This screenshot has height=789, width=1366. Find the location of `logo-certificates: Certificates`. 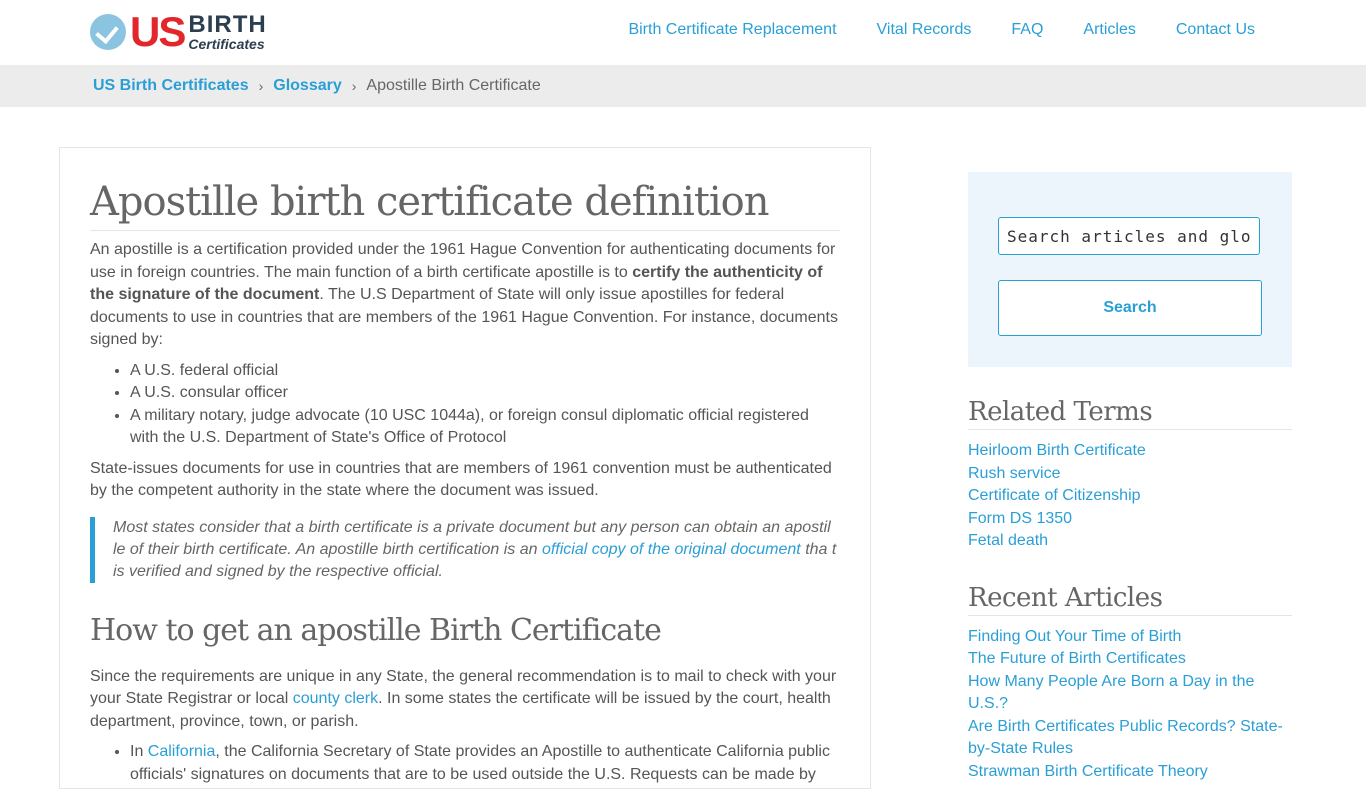

logo-certificates: Certificates is located at coordinates (226, 44).